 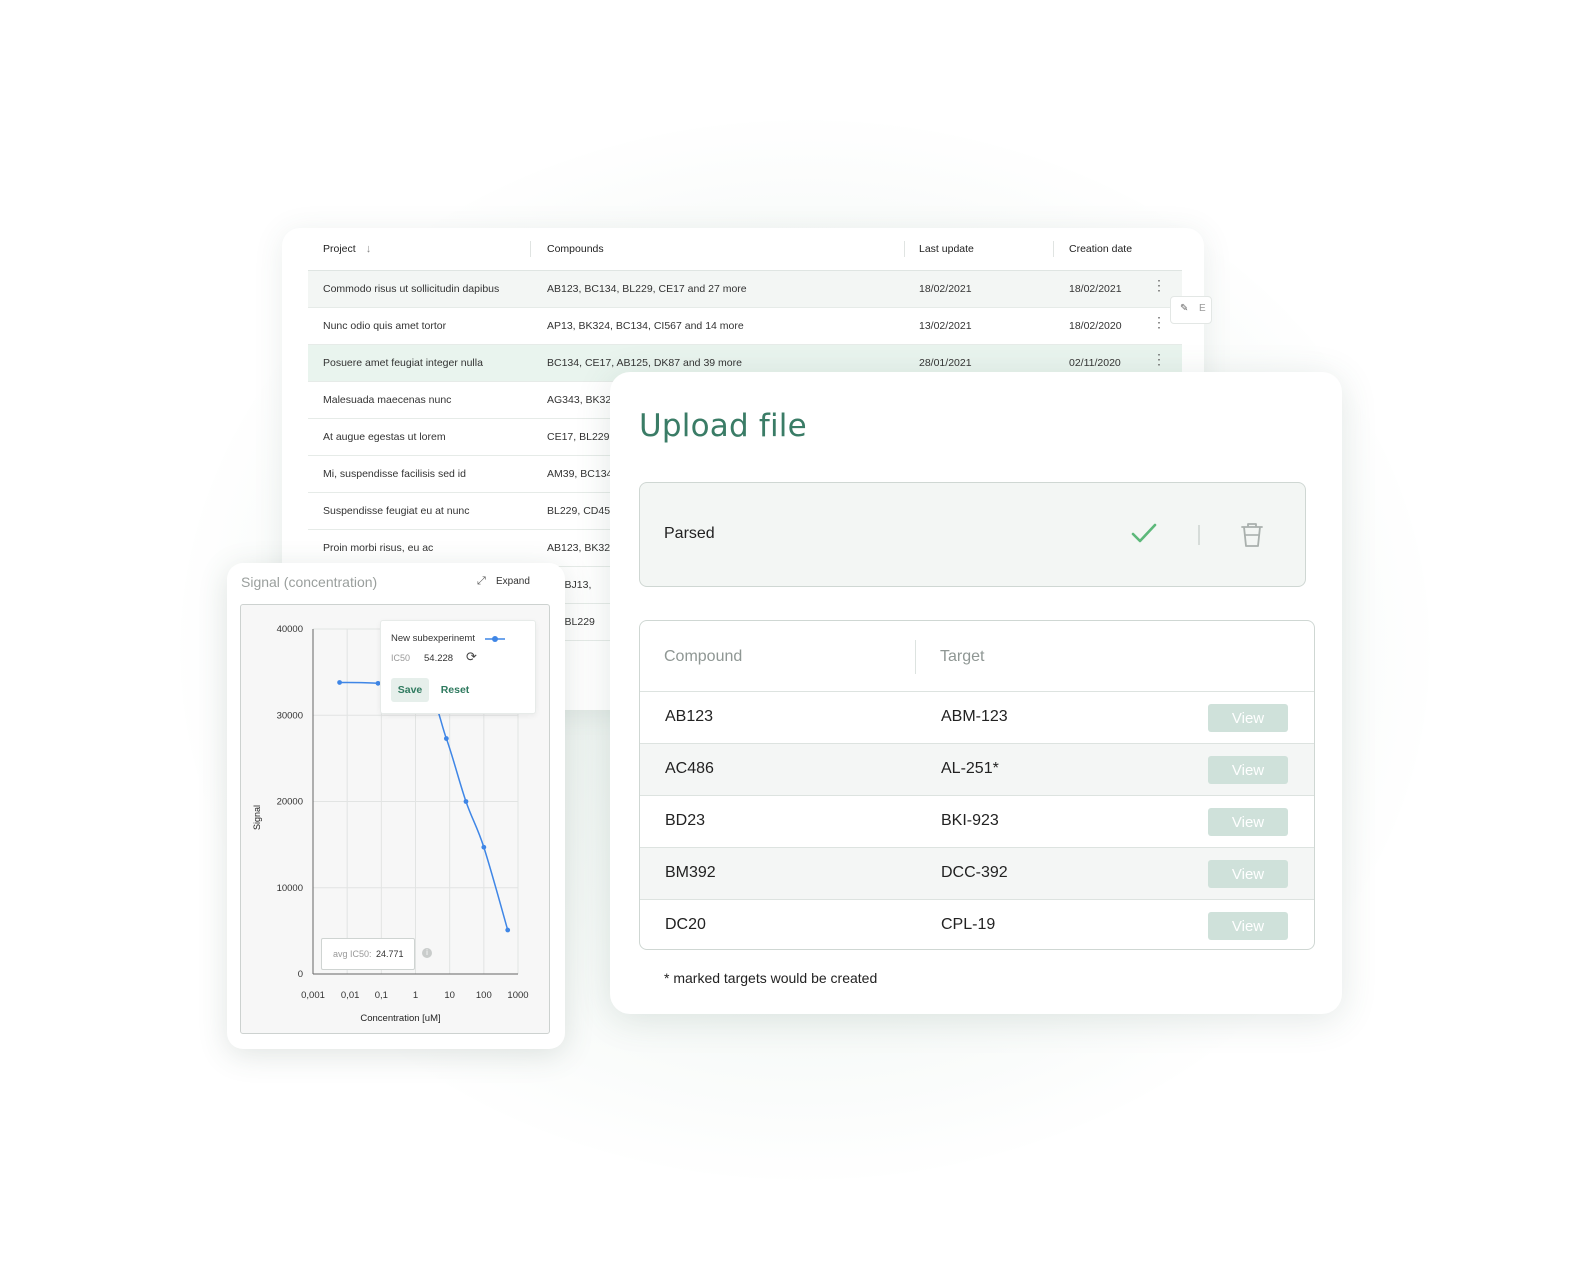 I want to click on expand-button: ⤢ Expand, so click(x=503, y=581).